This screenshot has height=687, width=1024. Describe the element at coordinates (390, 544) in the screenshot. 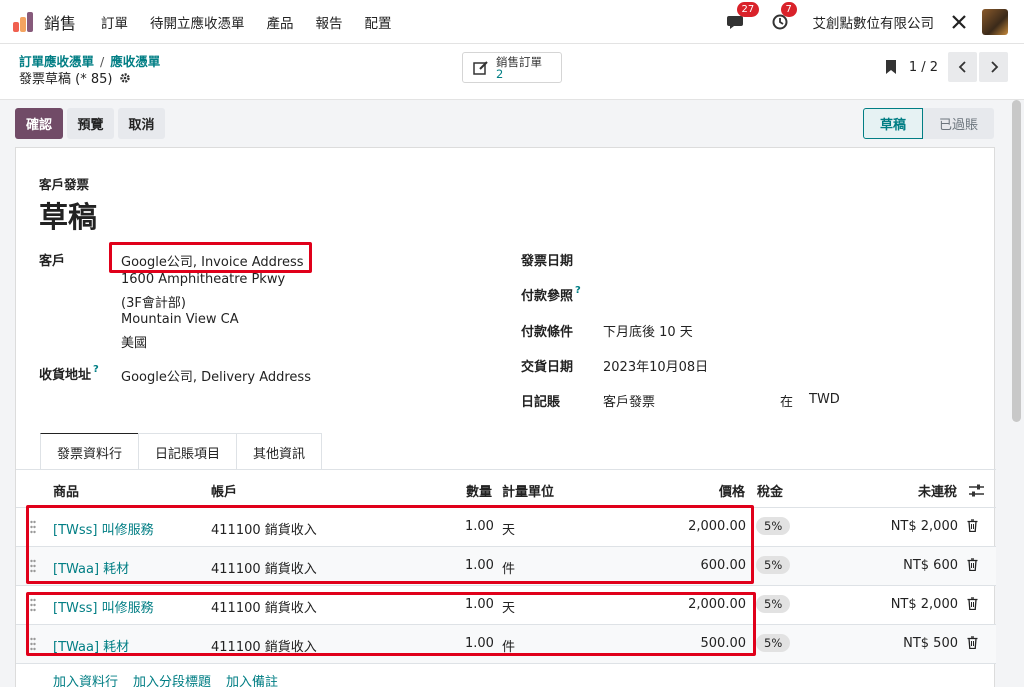

I see `lines-group-1-highlight-box` at that location.